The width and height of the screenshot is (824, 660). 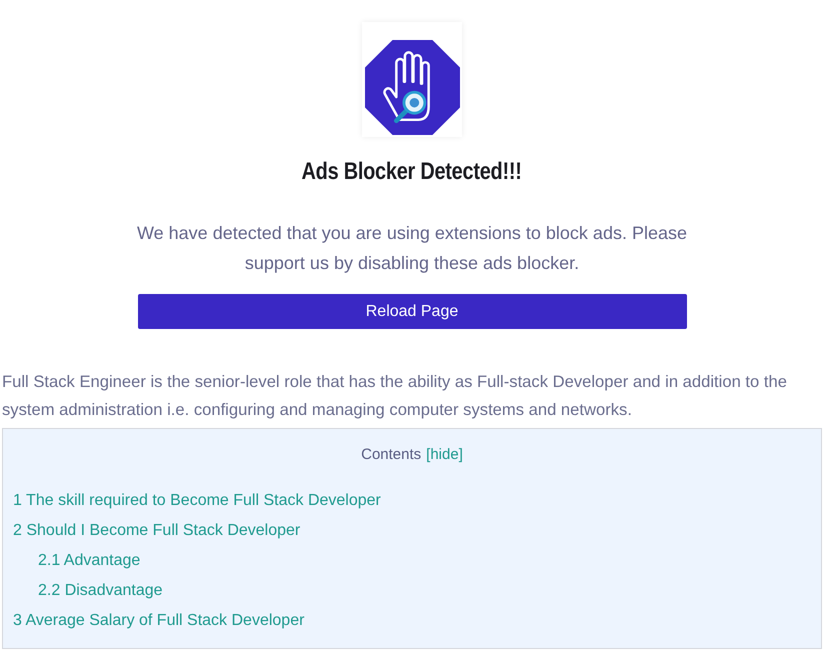 What do you see at coordinates (158, 621) in the screenshot?
I see `toc-link: 3 Average Salary of Full Stack Developer` at bounding box center [158, 621].